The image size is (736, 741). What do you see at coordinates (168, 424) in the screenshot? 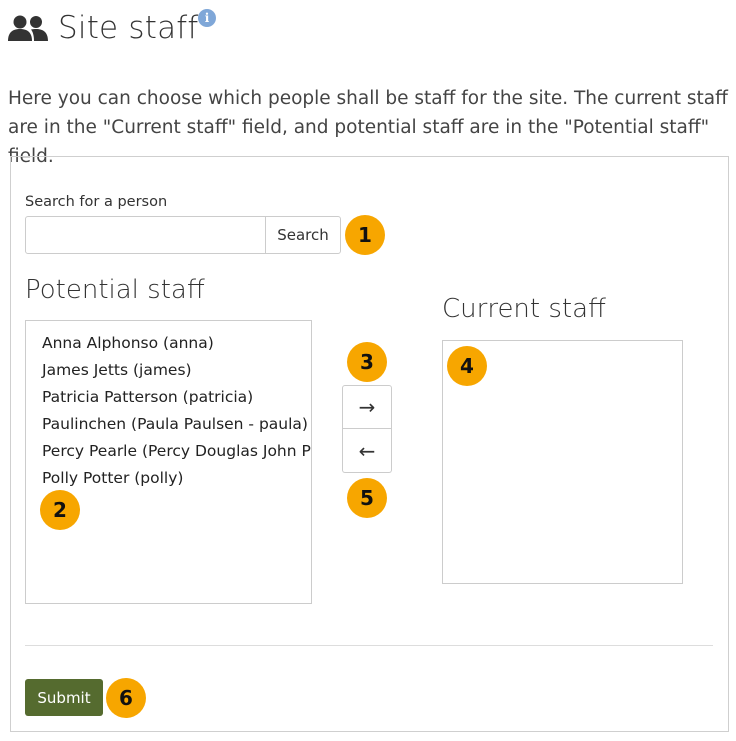
I see `list-item: Paulinchen (Paula Paulsen - paula)` at bounding box center [168, 424].